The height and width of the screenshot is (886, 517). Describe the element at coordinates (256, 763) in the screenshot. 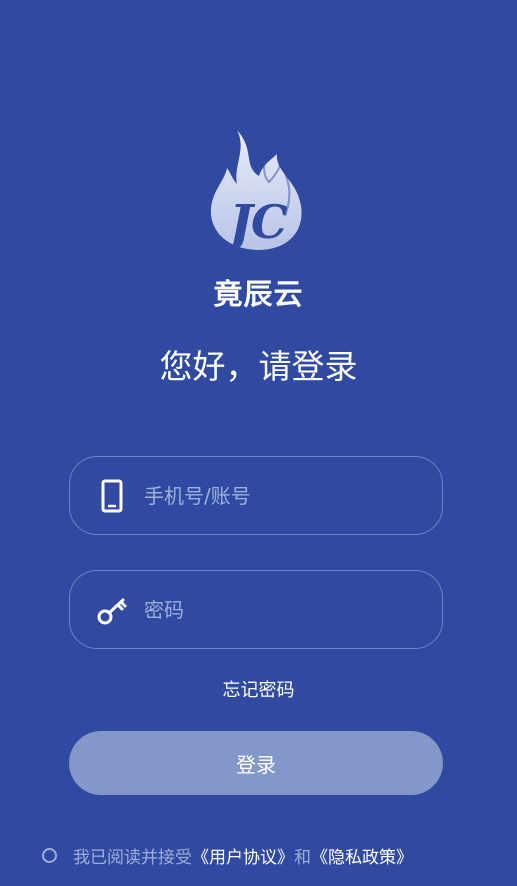

I see `login-button: 登录` at that location.